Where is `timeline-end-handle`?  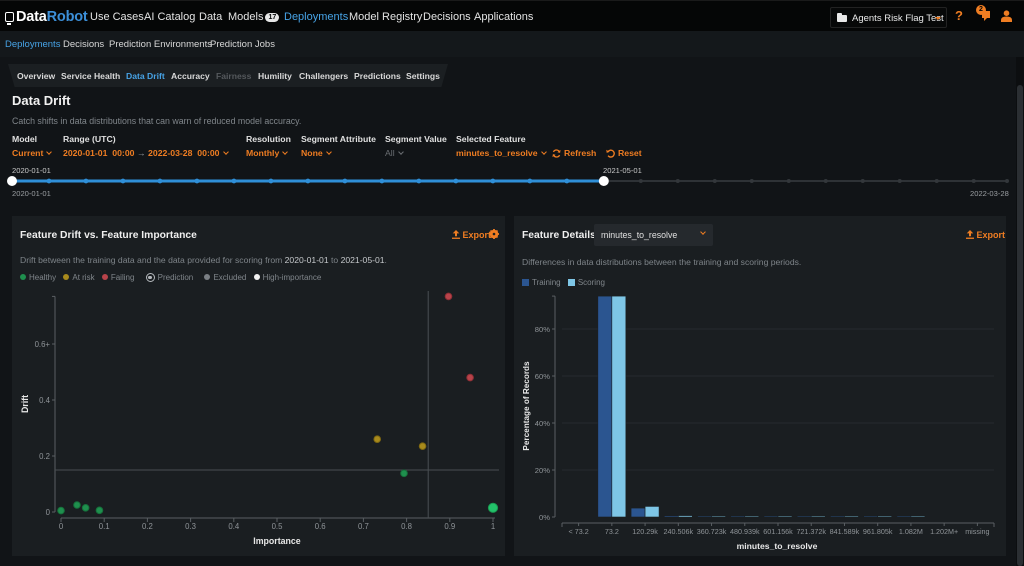 timeline-end-handle is located at coordinates (603, 181).